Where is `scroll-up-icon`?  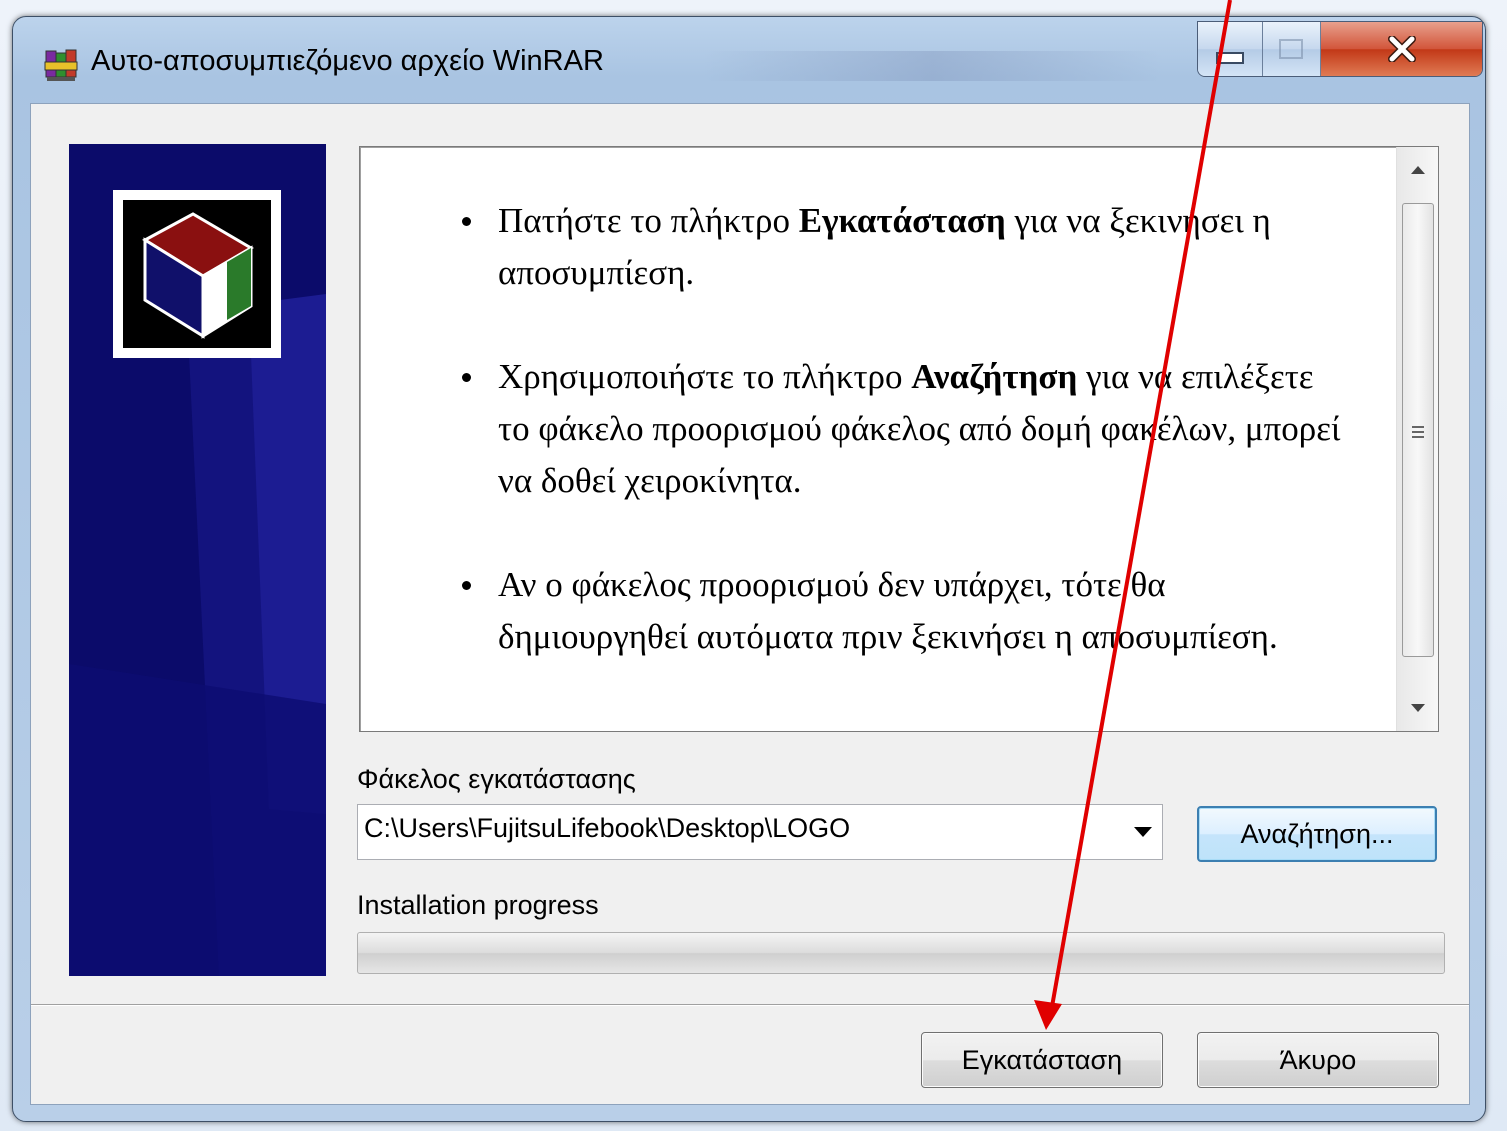
scroll-up-icon is located at coordinates (1417, 170).